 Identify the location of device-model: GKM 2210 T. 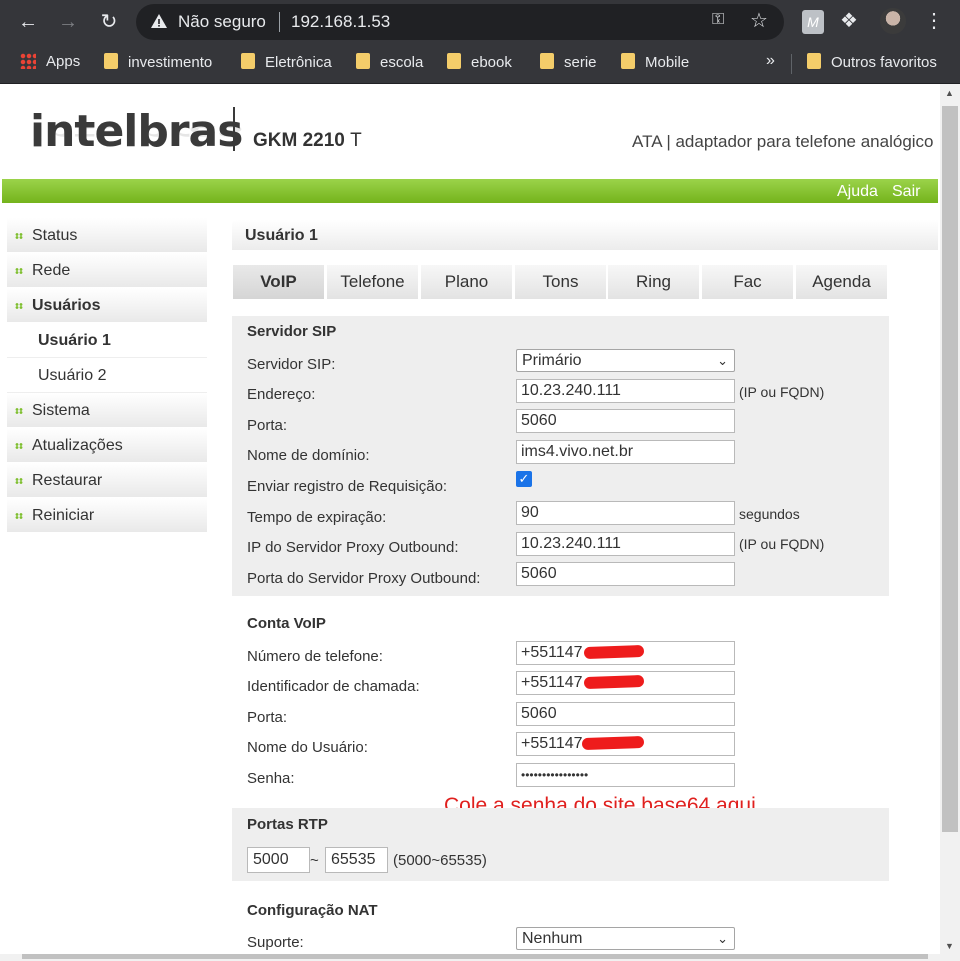
(307, 140).